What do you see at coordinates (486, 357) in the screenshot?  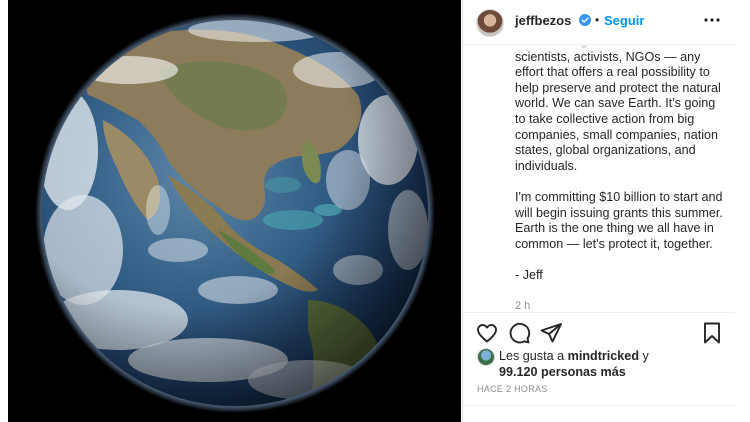 I see `liker-avatar` at bounding box center [486, 357].